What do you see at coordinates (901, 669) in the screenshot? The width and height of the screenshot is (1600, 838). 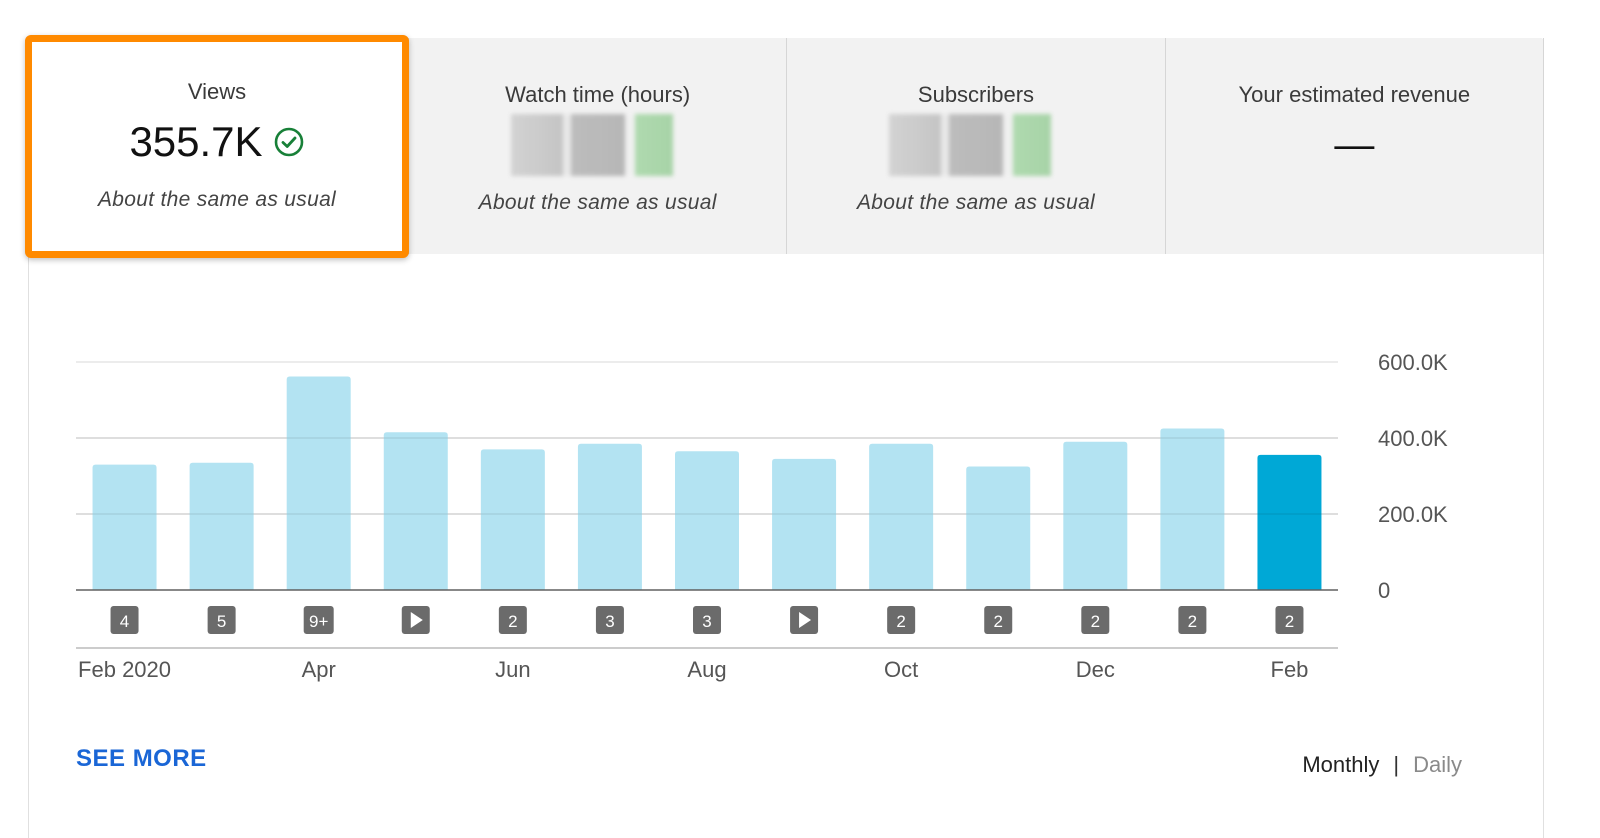 I see `x-tick-label: Oct` at bounding box center [901, 669].